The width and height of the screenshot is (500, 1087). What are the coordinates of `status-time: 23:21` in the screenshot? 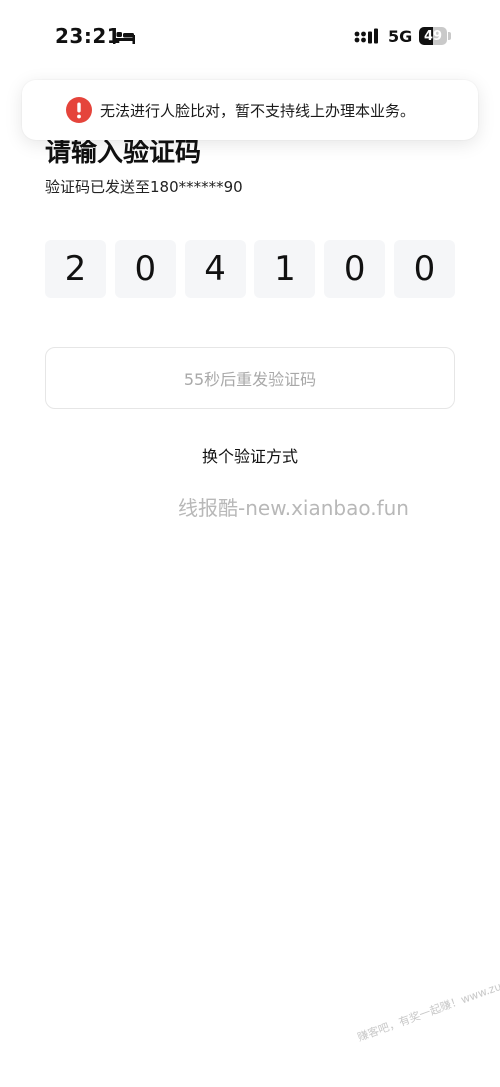 It's located at (88, 36).